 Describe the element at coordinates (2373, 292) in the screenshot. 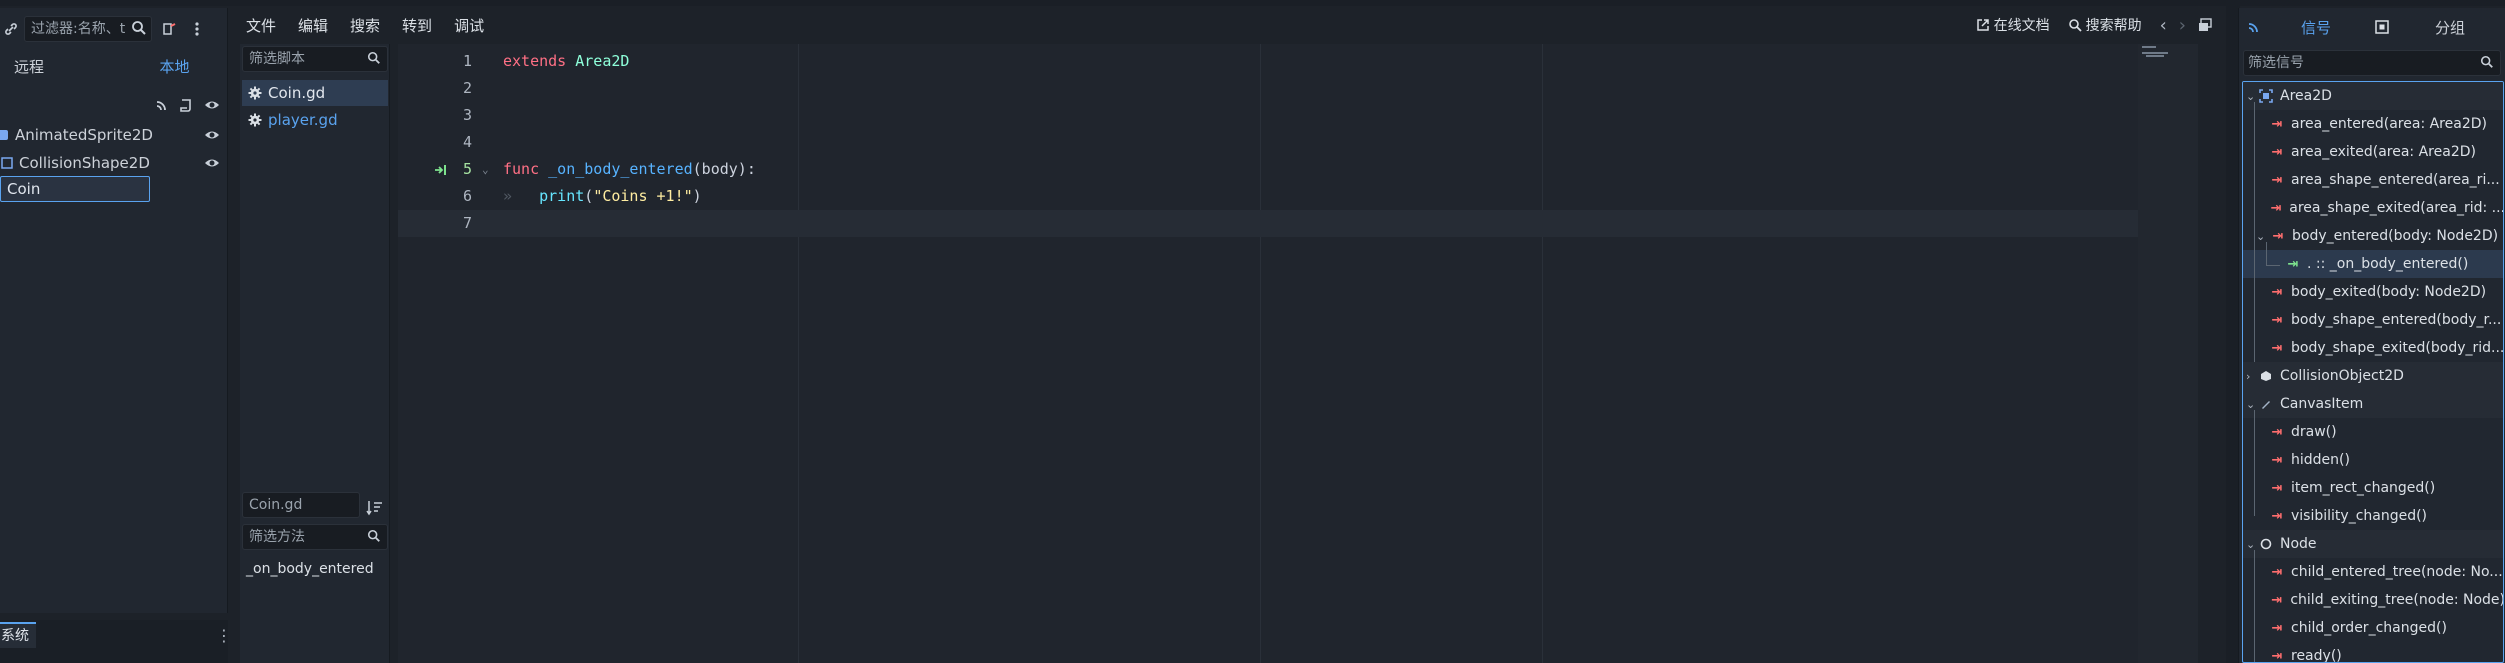

I see `signal-body-exited: ⇥ body_exited(body: Node2D)` at that location.